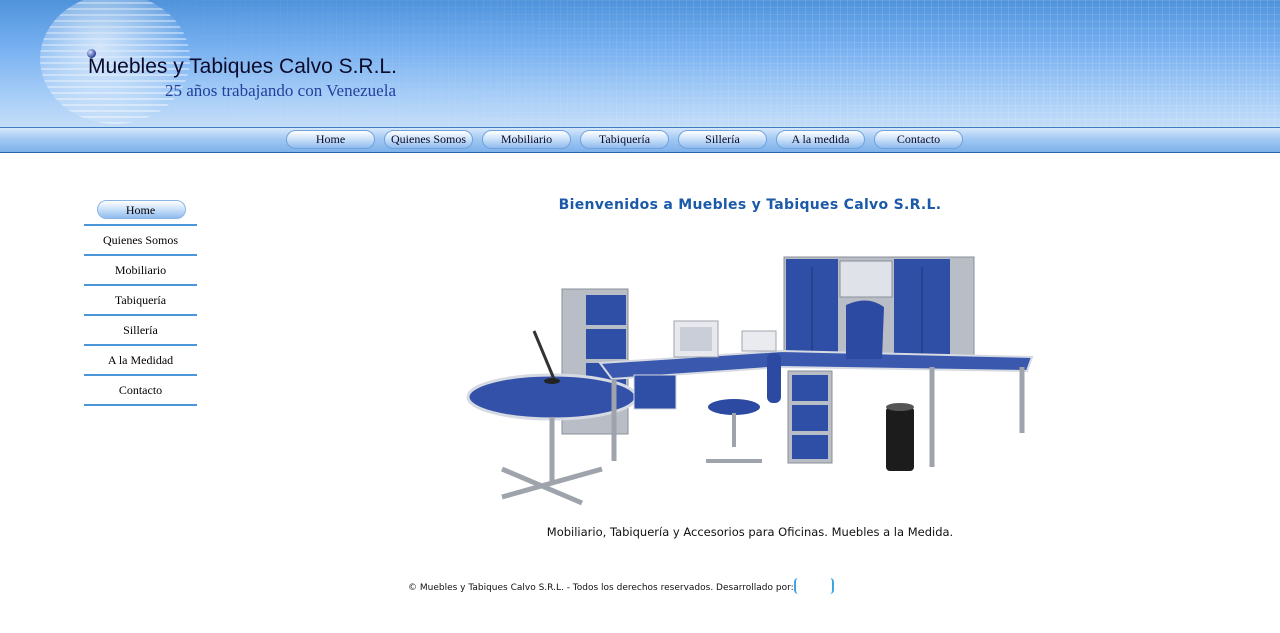  I want to click on side-nav-contacto: Contacto, so click(140, 391).